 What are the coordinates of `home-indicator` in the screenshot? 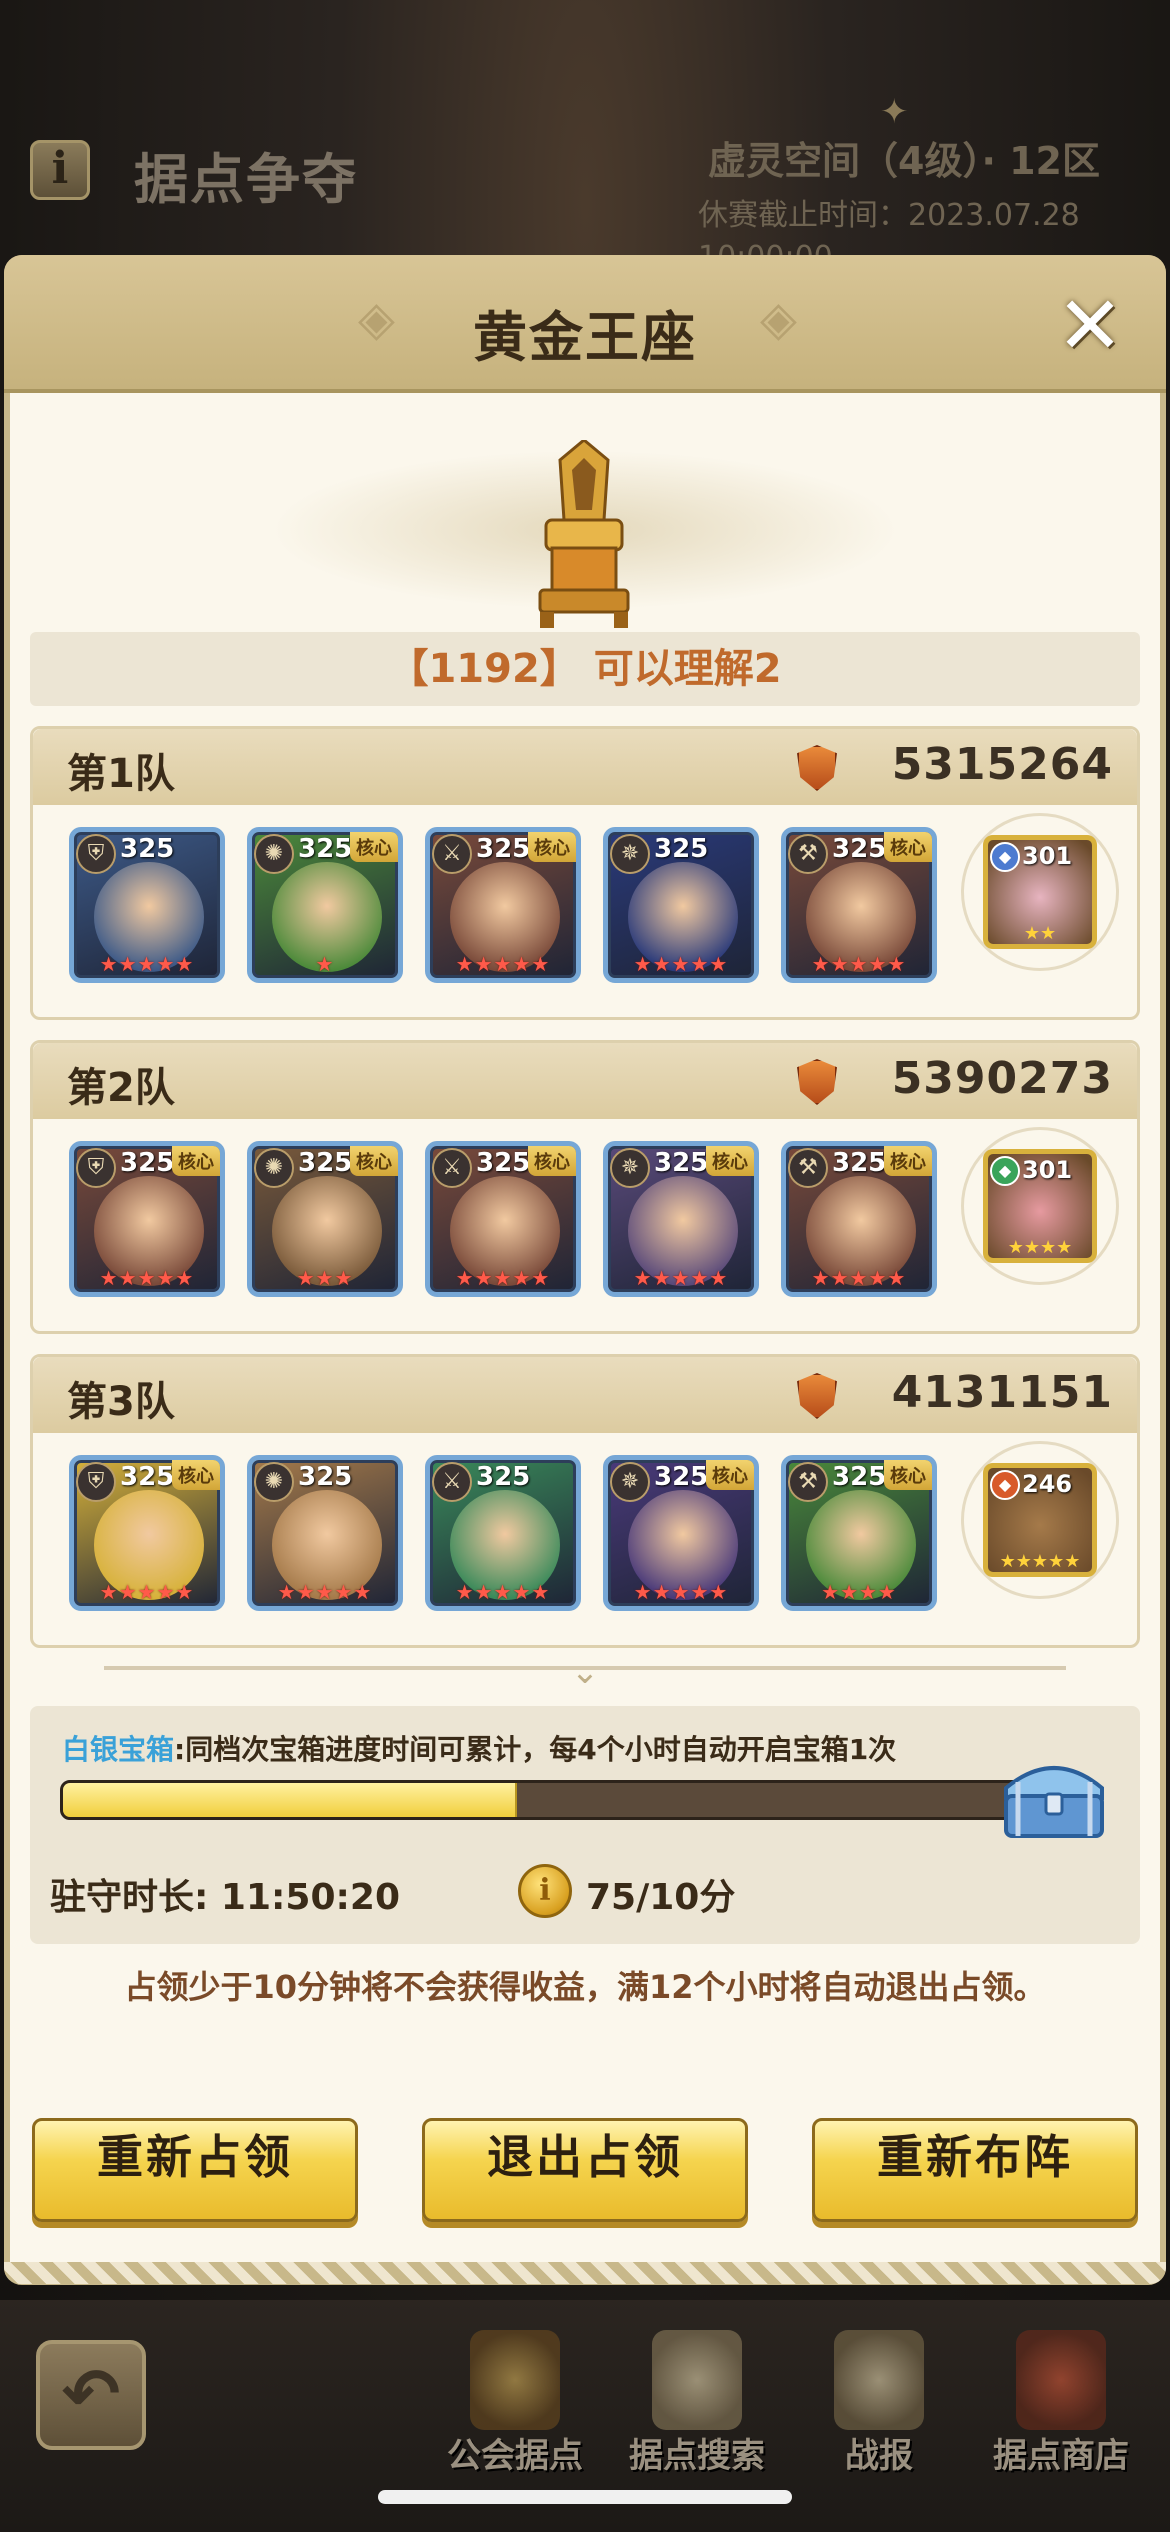 It's located at (585, 2497).